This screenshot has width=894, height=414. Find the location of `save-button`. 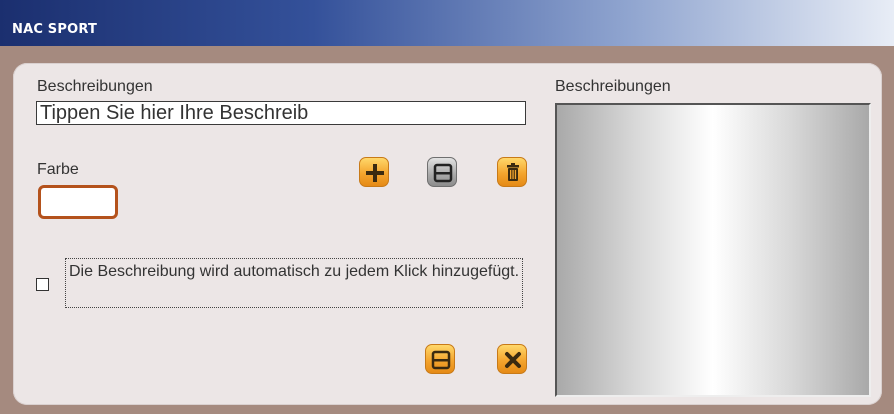

save-button is located at coordinates (440, 359).